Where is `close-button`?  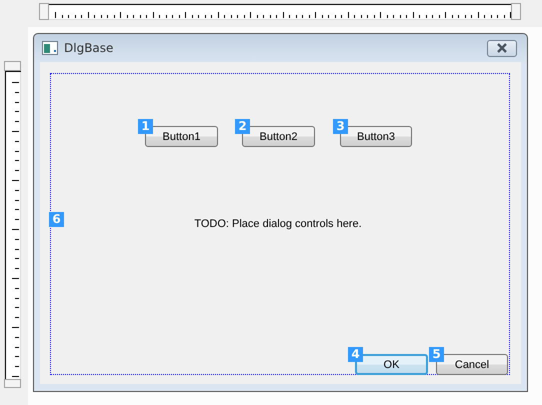
close-button is located at coordinates (502, 48).